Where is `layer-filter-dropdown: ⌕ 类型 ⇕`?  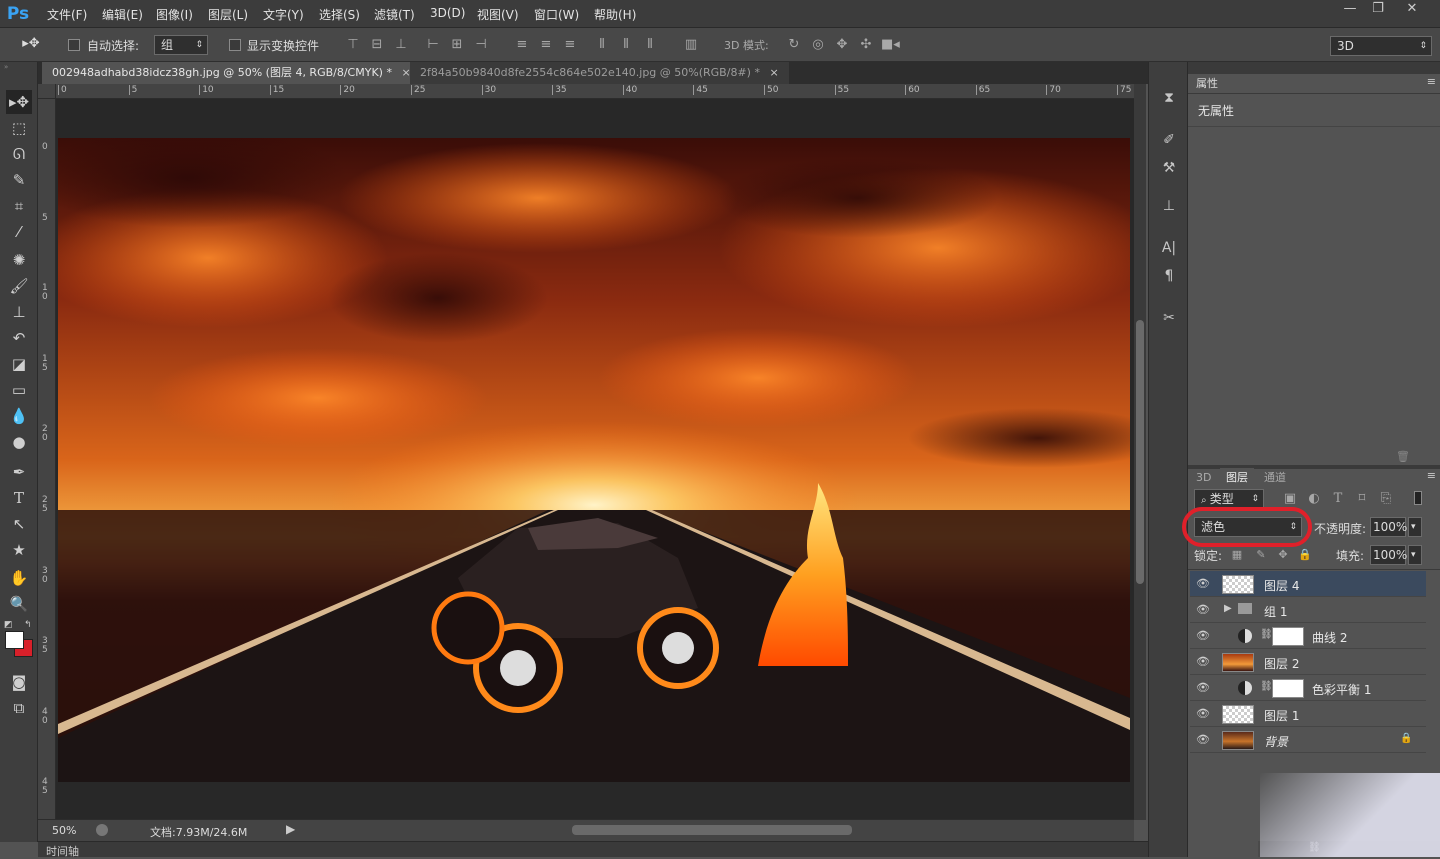
layer-filter-dropdown: ⌕ 类型 ⇕ is located at coordinates (1229, 499).